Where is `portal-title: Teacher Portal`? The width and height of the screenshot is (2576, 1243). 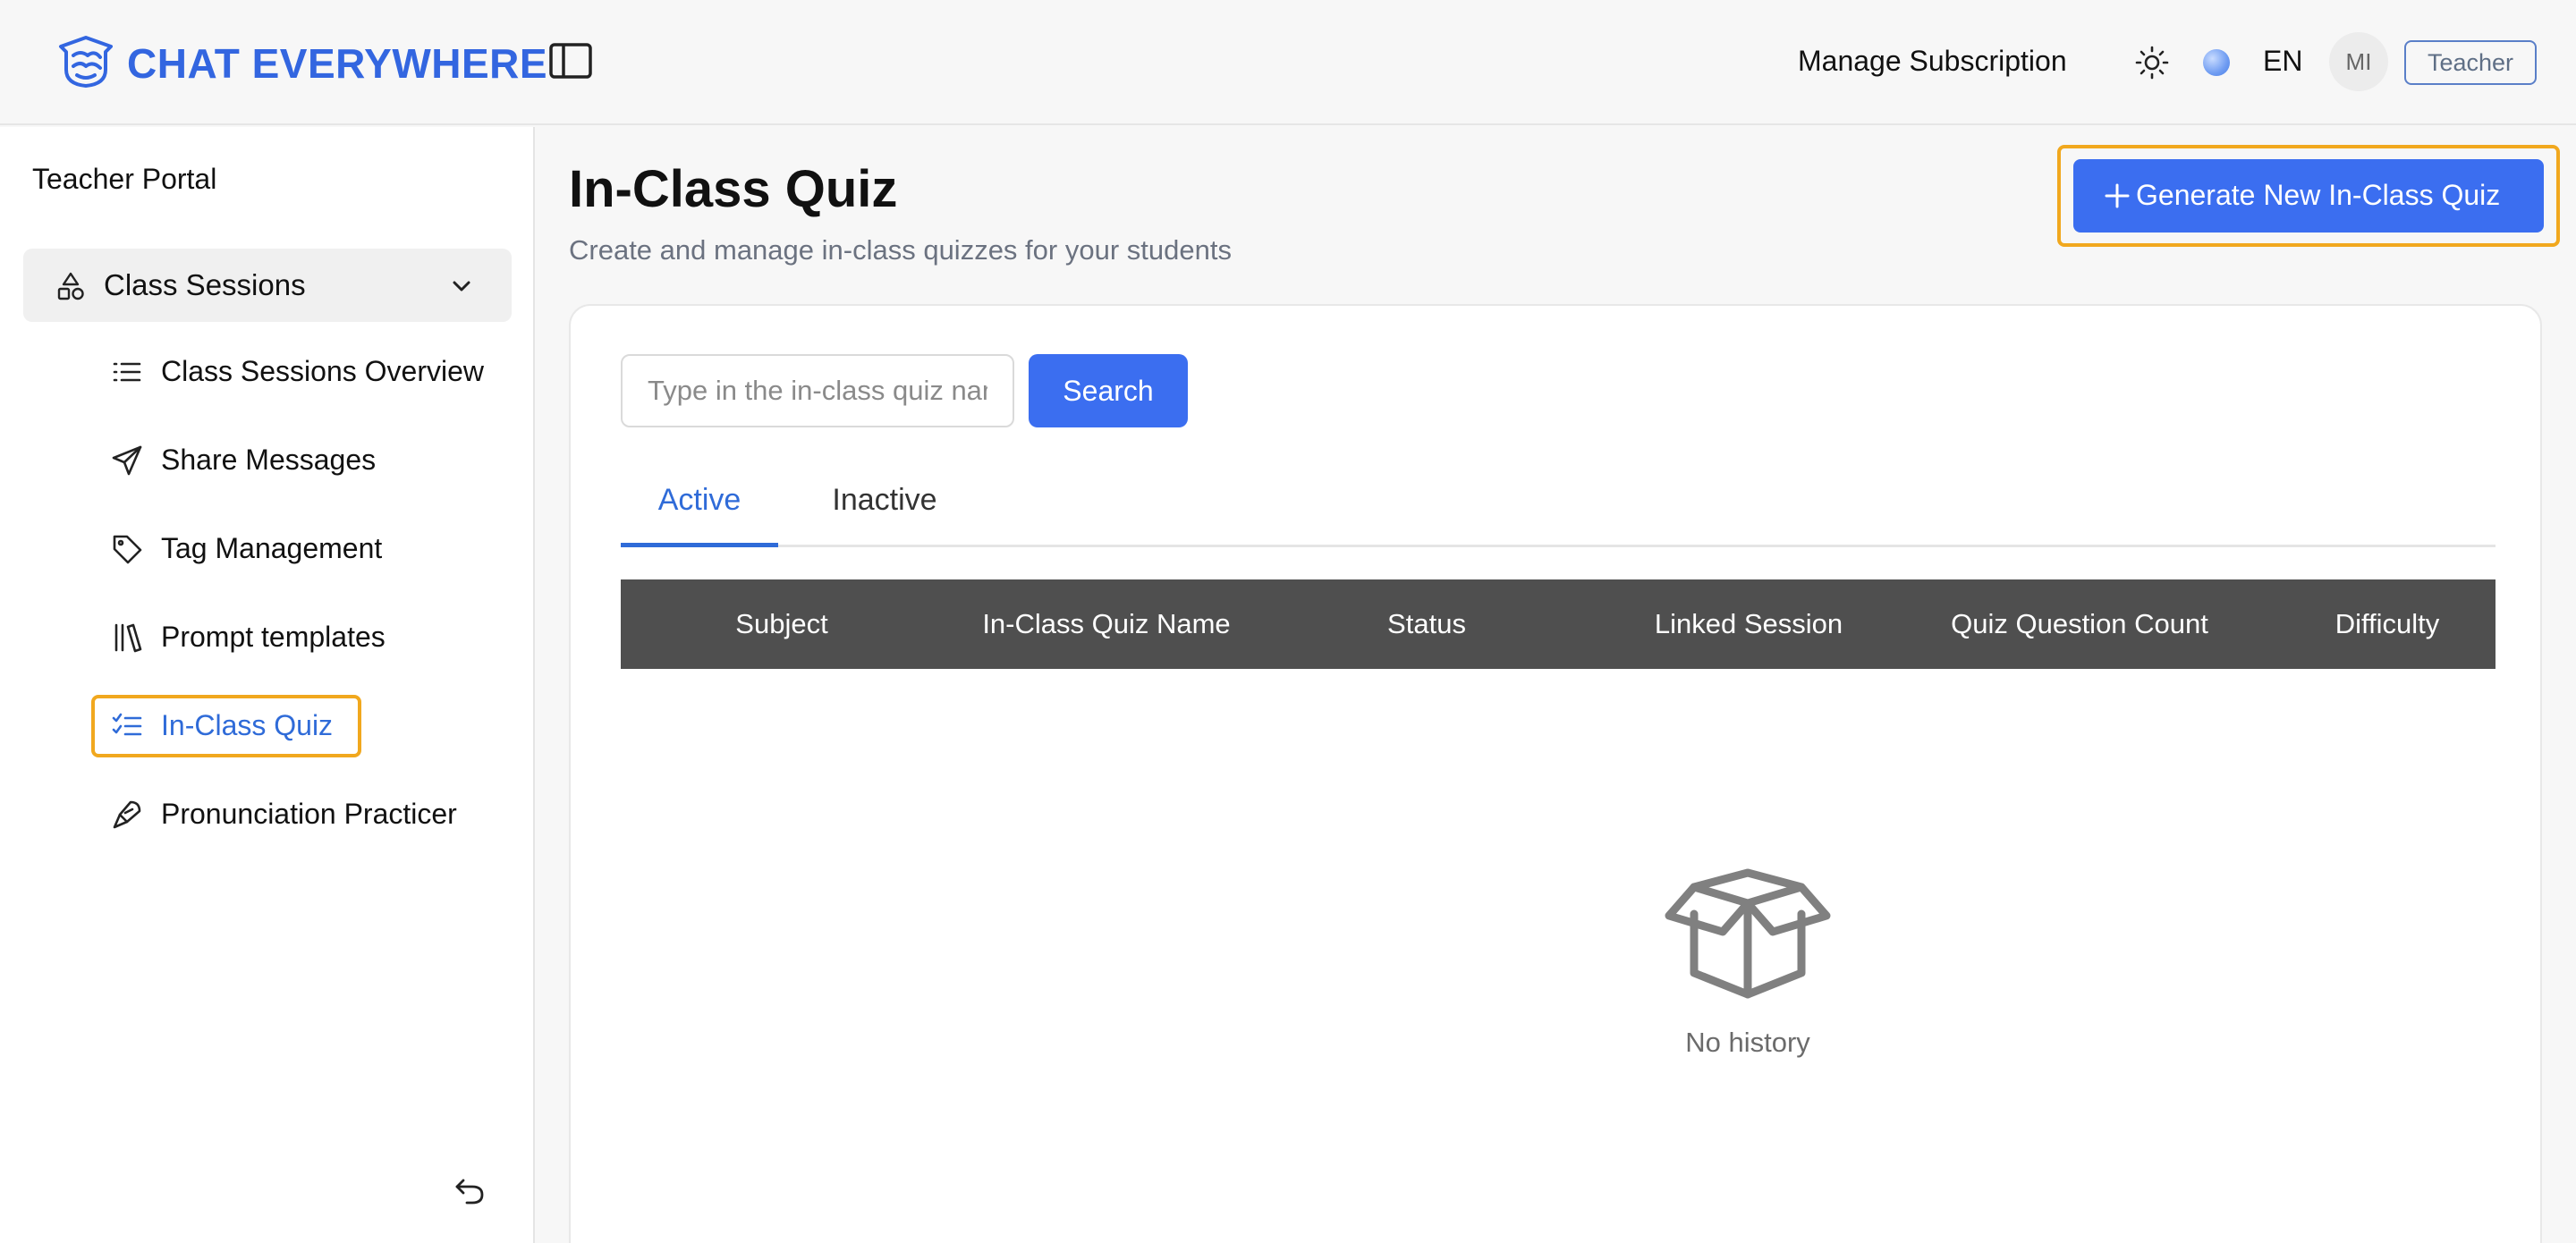
portal-title: Teacher Portal is located at coordinates (124, 179).